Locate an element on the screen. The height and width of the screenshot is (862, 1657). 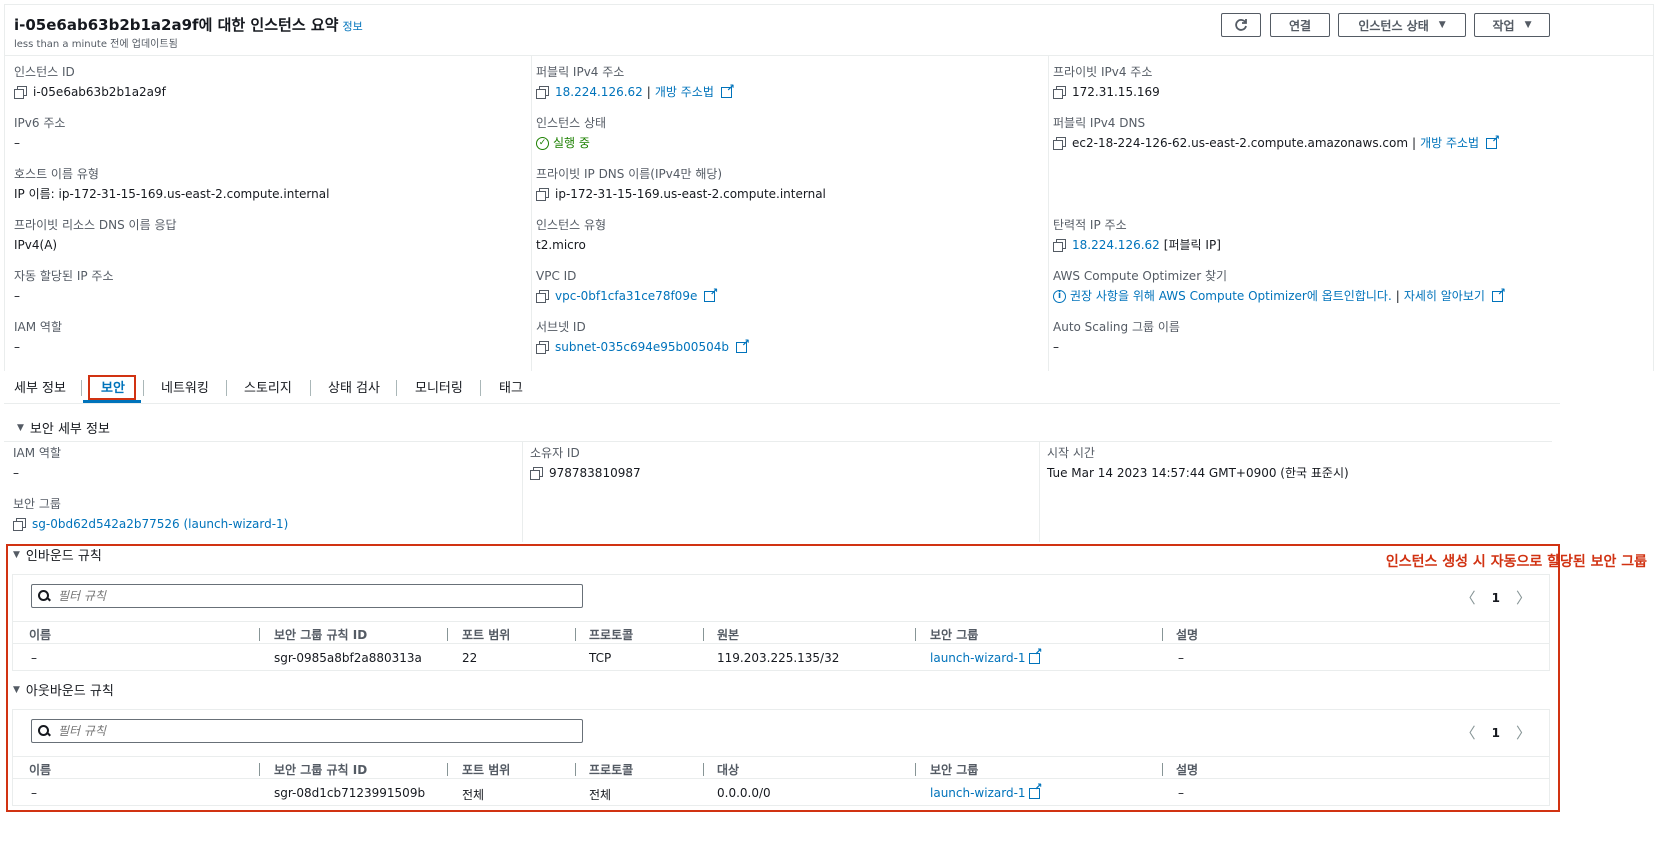
open-address-link: 개방 주소법 is located at coordinates (684, 92).